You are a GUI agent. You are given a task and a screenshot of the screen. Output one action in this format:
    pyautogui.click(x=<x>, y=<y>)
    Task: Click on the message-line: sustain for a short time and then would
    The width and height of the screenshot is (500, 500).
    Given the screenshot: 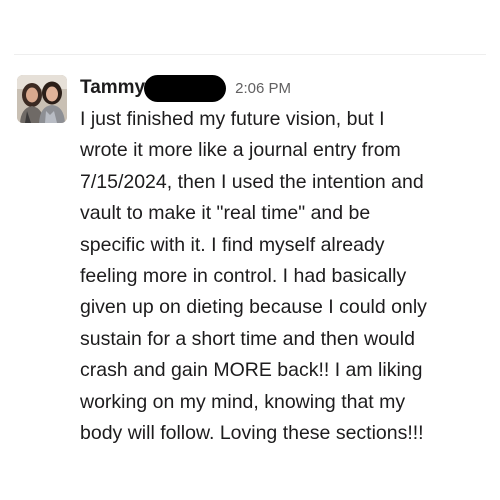 What is the action you would take?
    pyautogui.click(x=247, y=338)
    